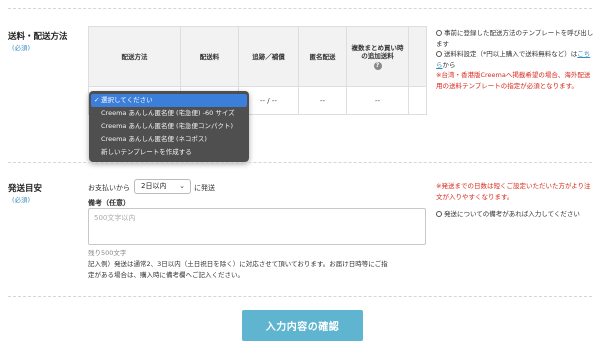 This screenshot has width=600, height=353. What do you see at coordinates (21, 200) in the screenshot?
I see `delivery-required-badge: (必須)` at bounding box center [21, 200].